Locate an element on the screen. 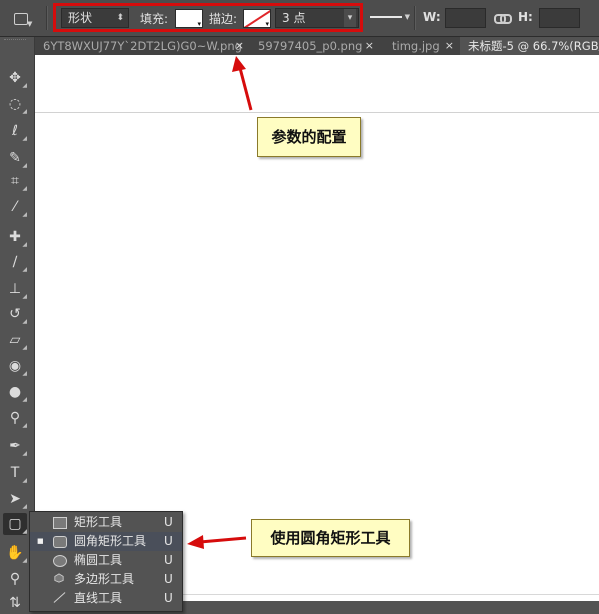 Image resolution: width=599 pixels, height=614 pixels. width-input is located at coordinates (465, 18).